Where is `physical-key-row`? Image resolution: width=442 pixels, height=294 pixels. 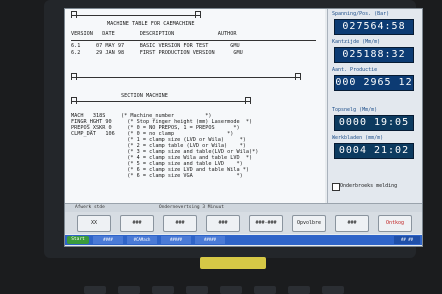 physical-key-row is located at coordinates (234, 290).